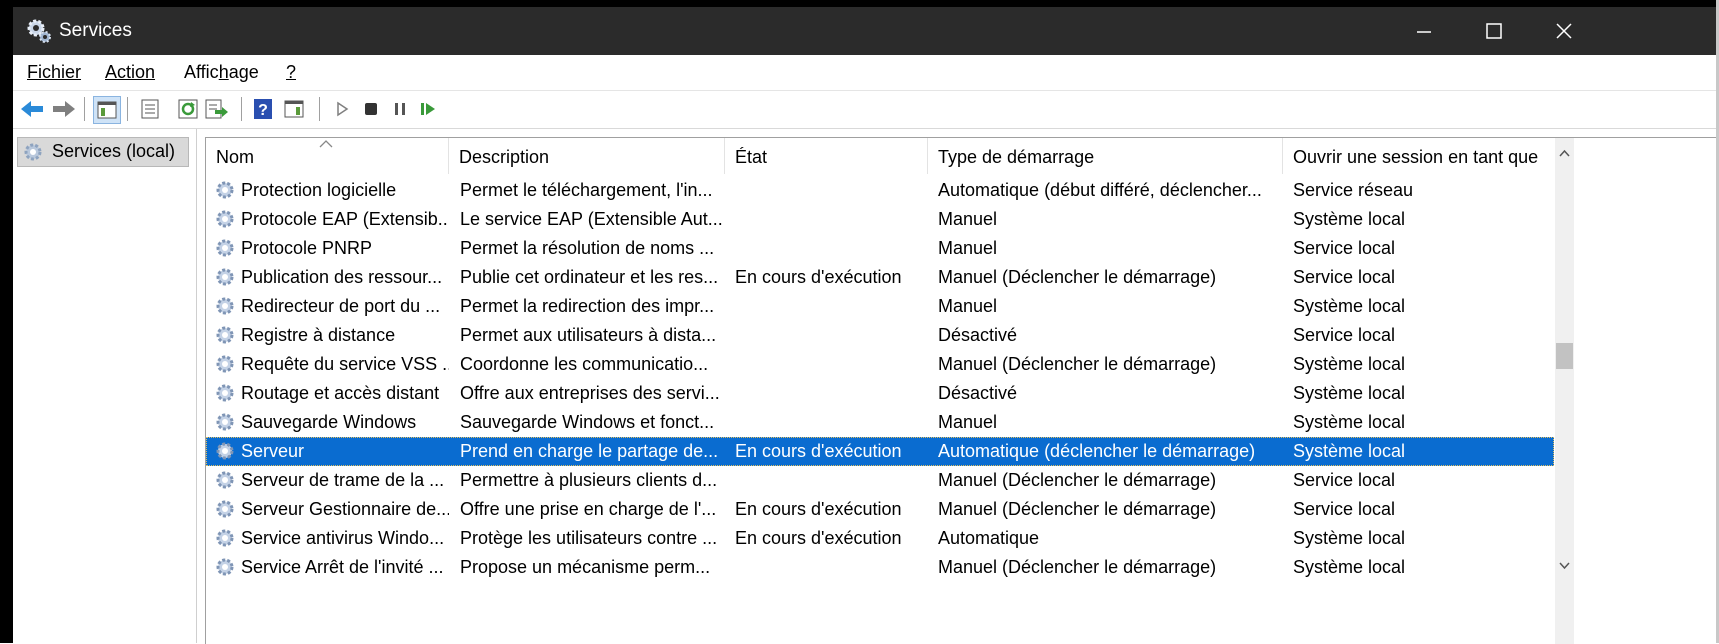 The image size is (1719, 644). Describe the element at coordinates (1564, 391) in the screenshot. I see `vertical-scrollbar` at that location.